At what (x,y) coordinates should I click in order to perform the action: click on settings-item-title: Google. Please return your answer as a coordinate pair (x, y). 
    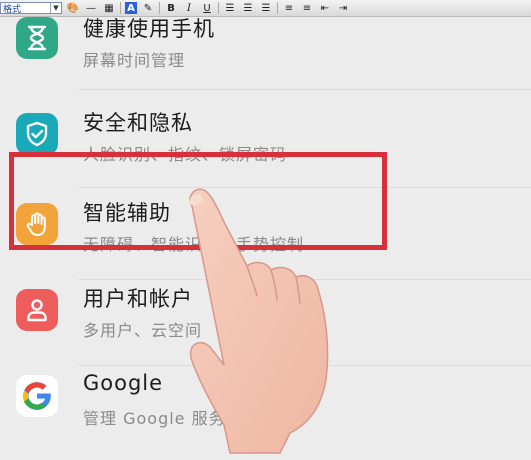
    Looking at the image, I should click on (123, 383).